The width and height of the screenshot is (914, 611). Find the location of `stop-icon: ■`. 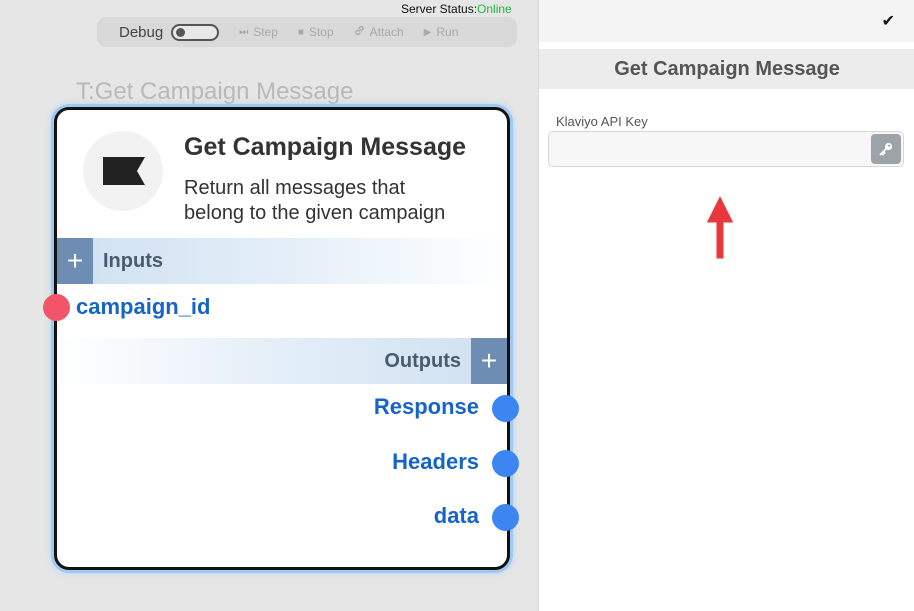

stop-icon: ■ is located at coordinates (300, 32).